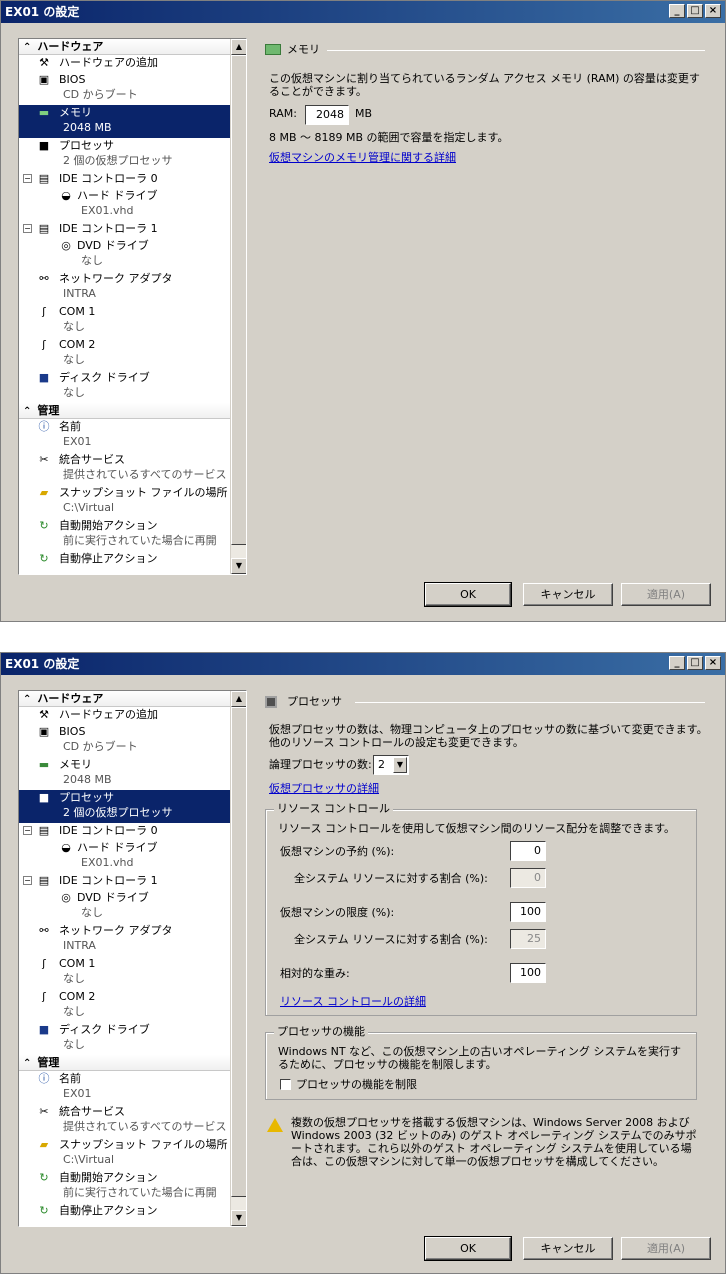 This screenshot has height=1275, width=726. What do you see at coordinates (400, 765) in the screenshot?
I see `dropdown-arrow-icon: ▼` at bounding box center [400, 765].